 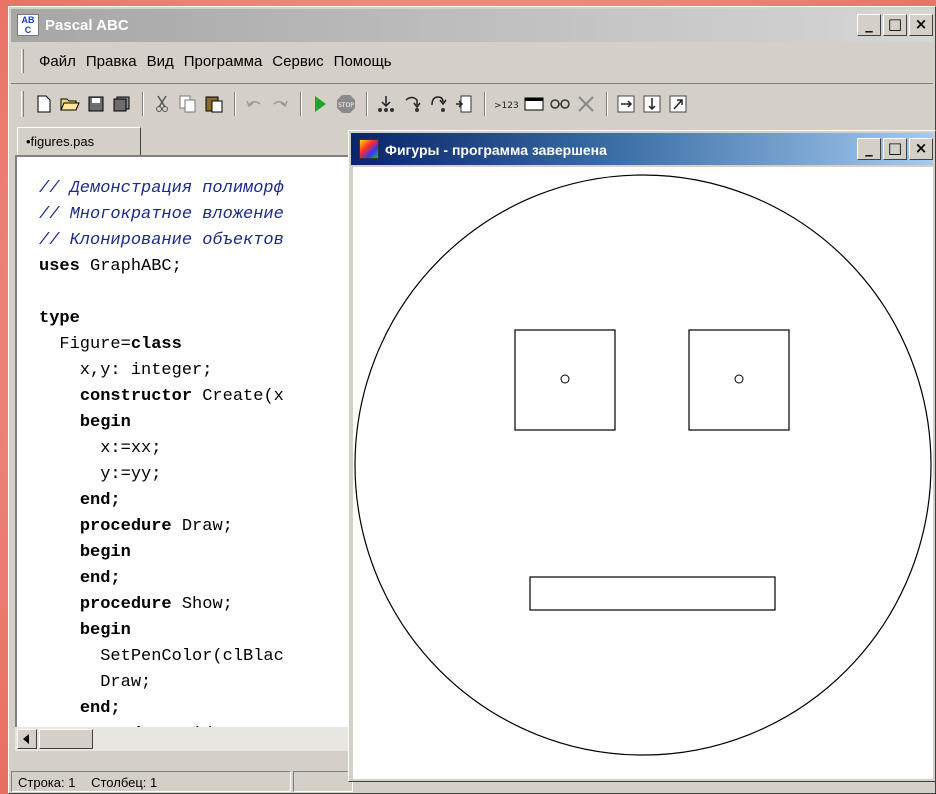 I want to click on figures-titlebar: Фигуры - программа завершена _ □ ×, so click(x=642, y=149).